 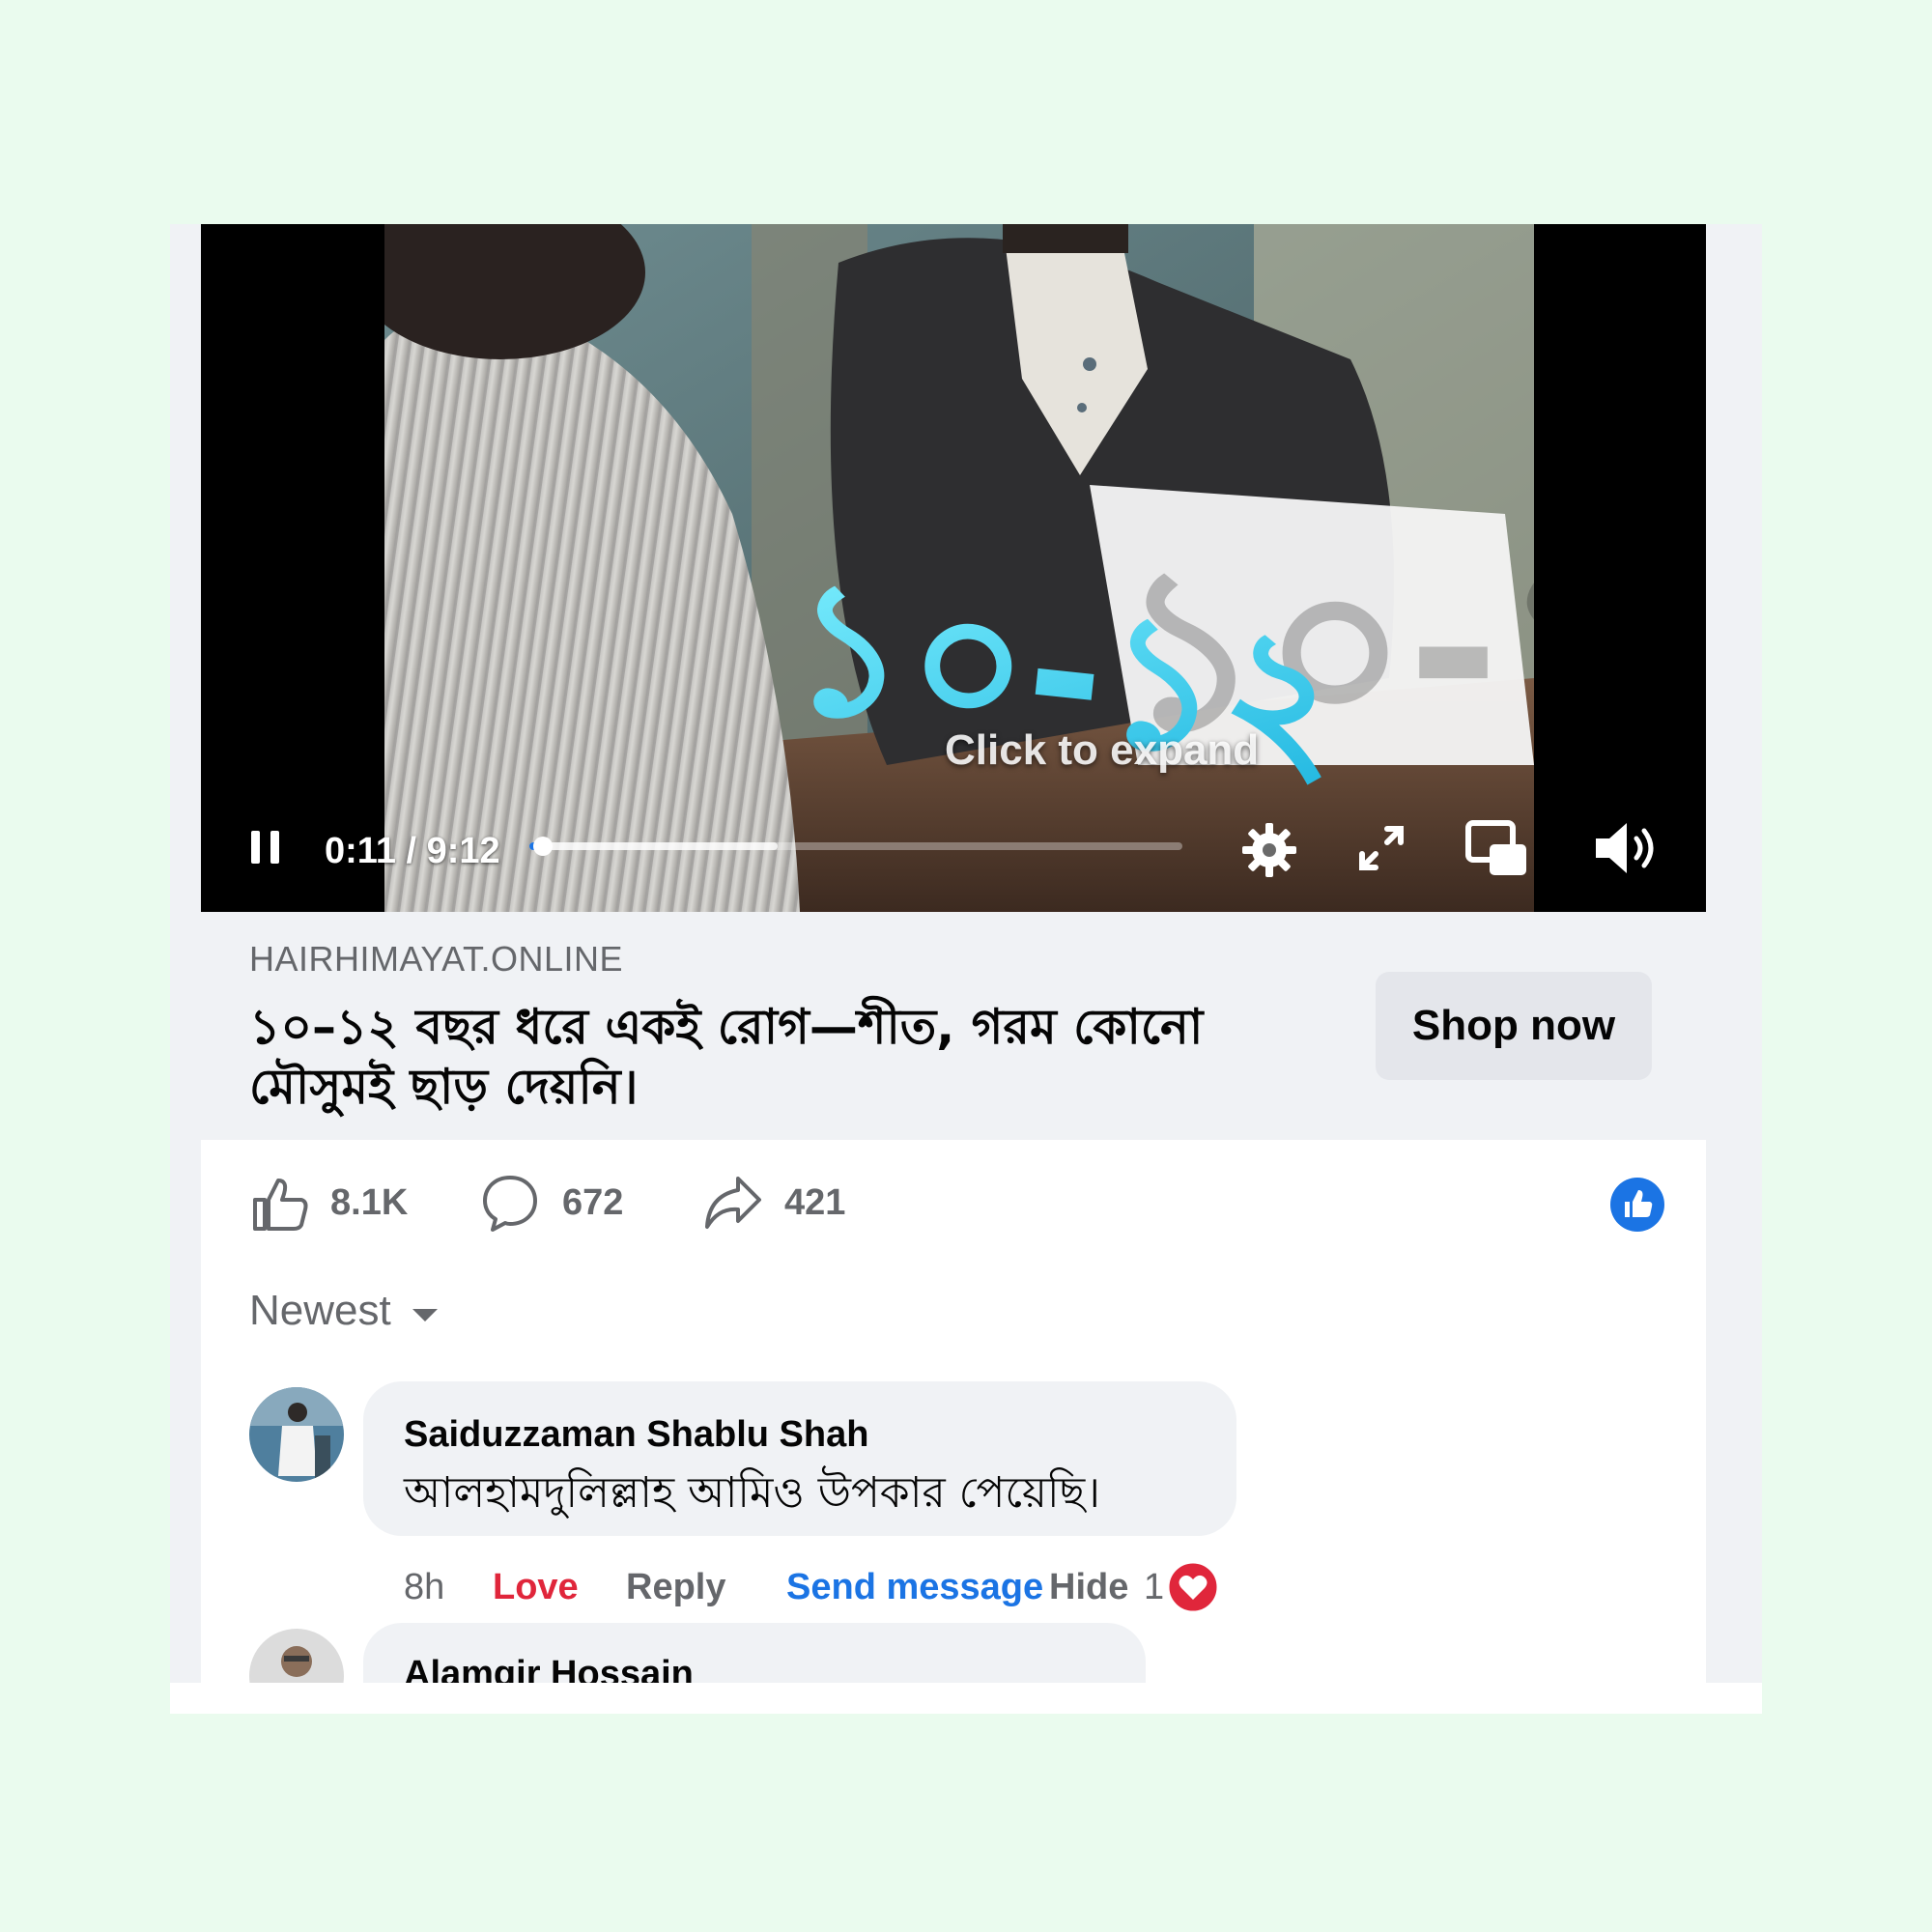 What do you see at coordinates (636, 1435) in the screenshot?
I see `comment-author: Saiduzzaman Shablu Shah` at bounding box center [636, 1435].